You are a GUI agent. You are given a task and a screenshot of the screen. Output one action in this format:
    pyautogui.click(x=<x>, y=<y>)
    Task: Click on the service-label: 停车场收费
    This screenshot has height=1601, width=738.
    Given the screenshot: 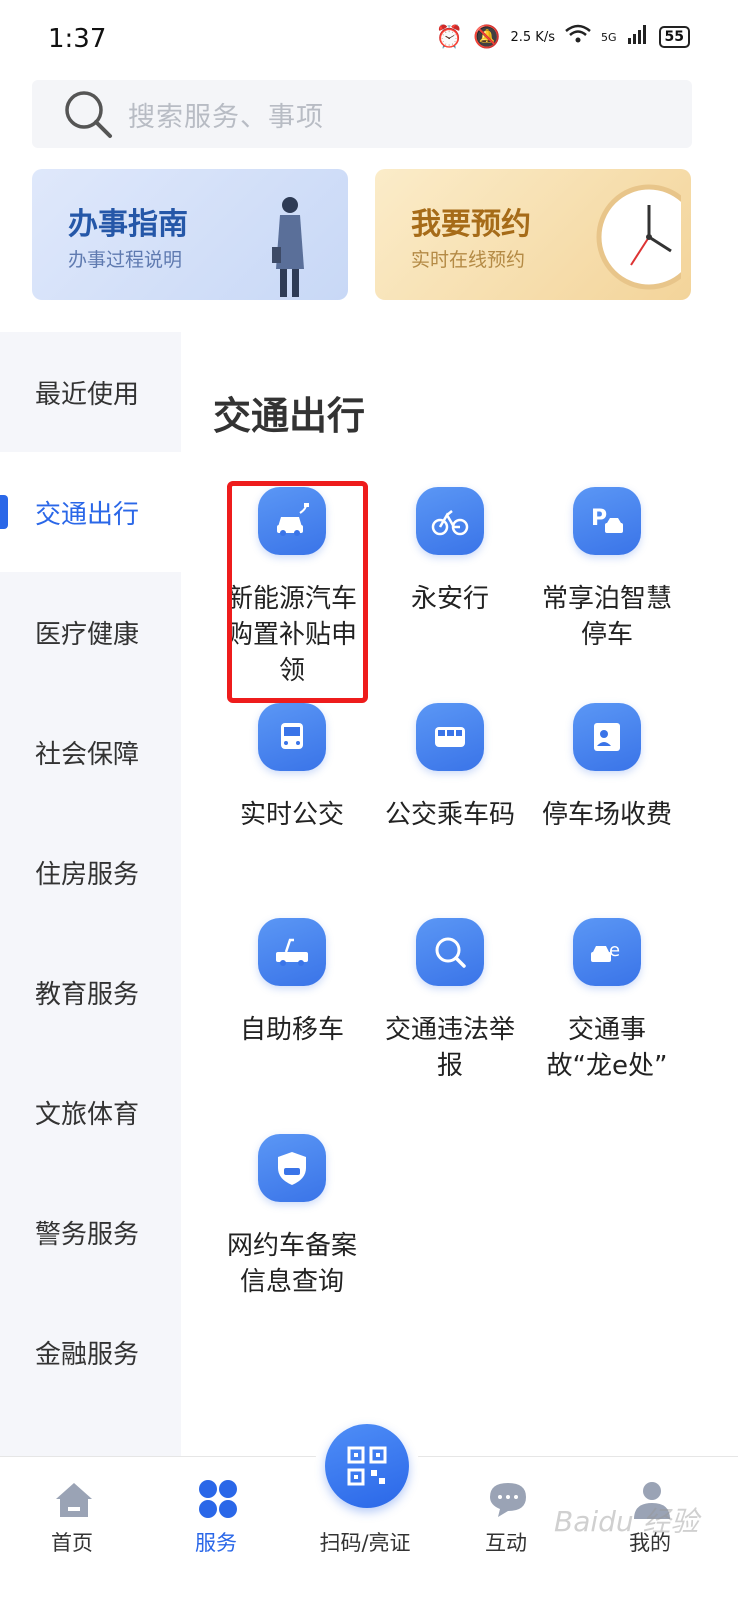 What is the action you would take?
    pyautogui.click(x=606, y=815)
    